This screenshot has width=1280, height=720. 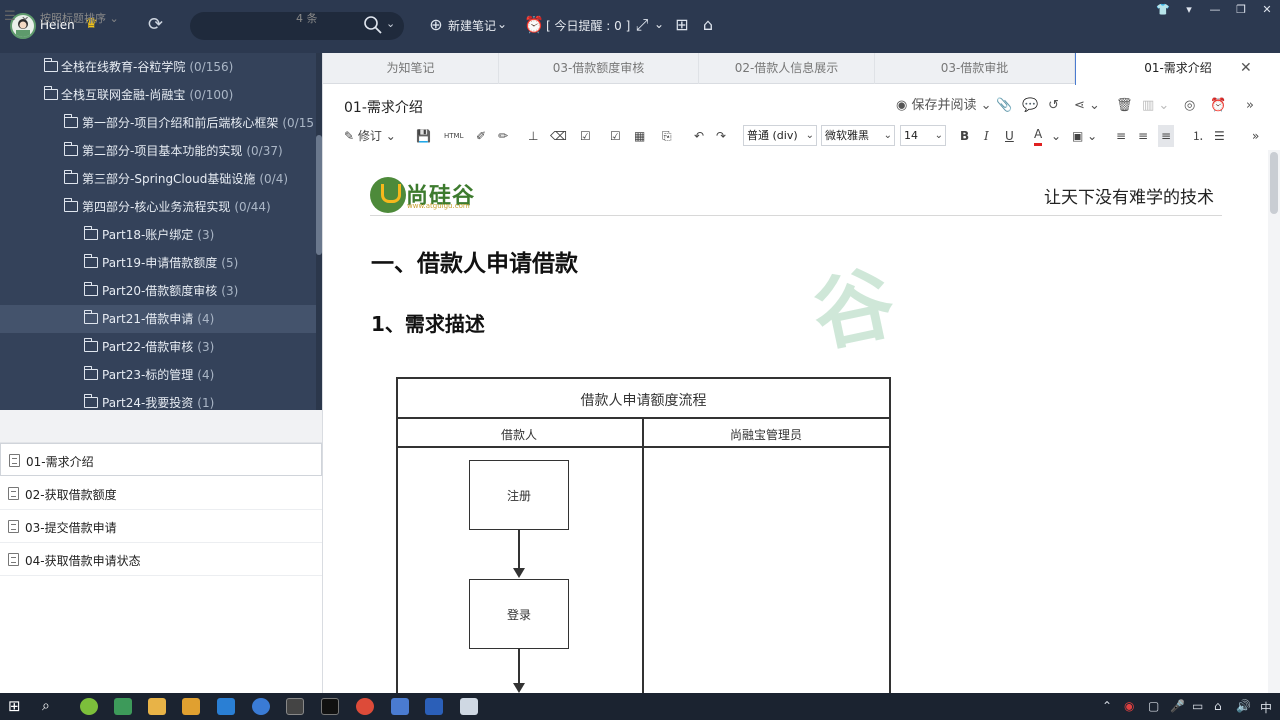 I want to click on highlighter-icon: ✏, so click(x=503, y=136).